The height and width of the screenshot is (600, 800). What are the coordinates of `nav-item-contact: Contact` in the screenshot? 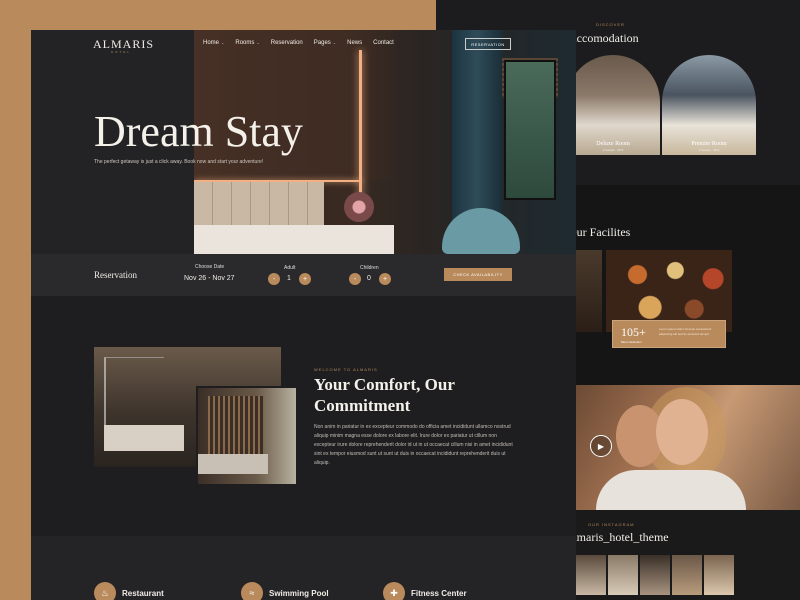 It's located at (383, 43).